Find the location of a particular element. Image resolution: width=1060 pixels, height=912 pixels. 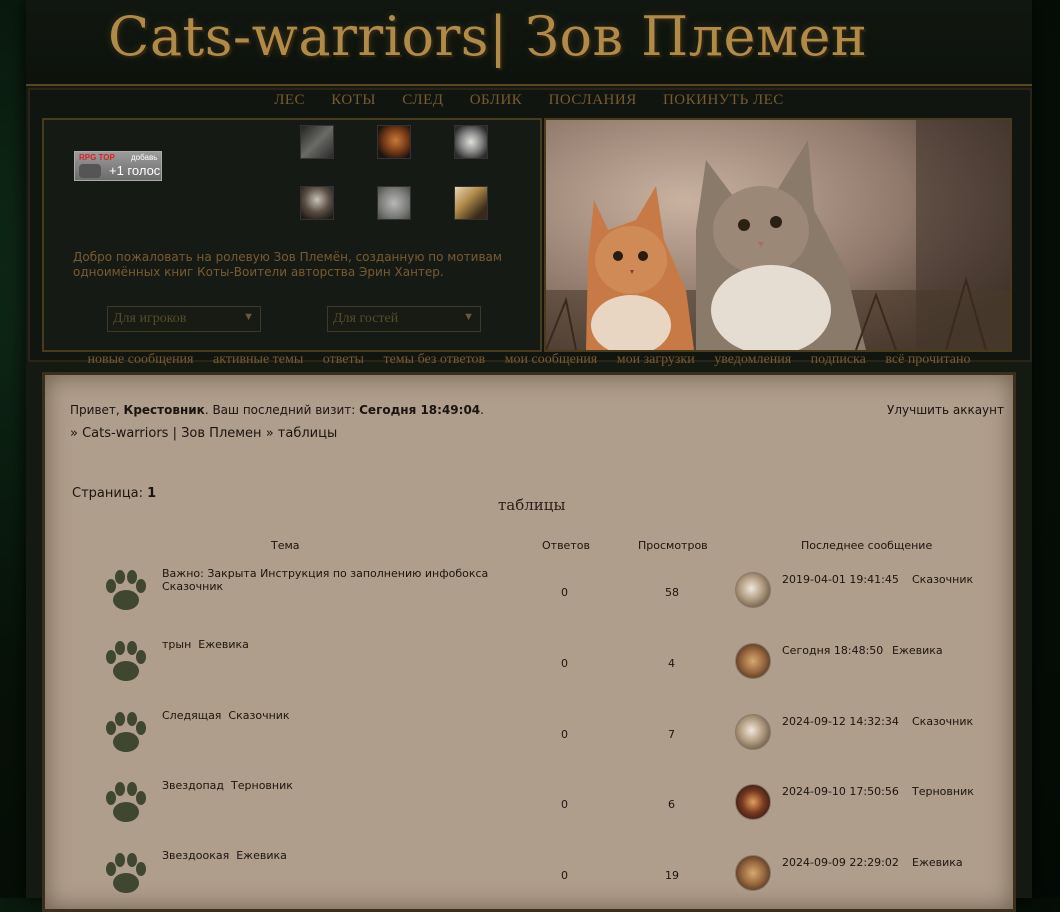

last-post-date: 2019-04-01 19:41:45 is located at coordinates (840, 579).